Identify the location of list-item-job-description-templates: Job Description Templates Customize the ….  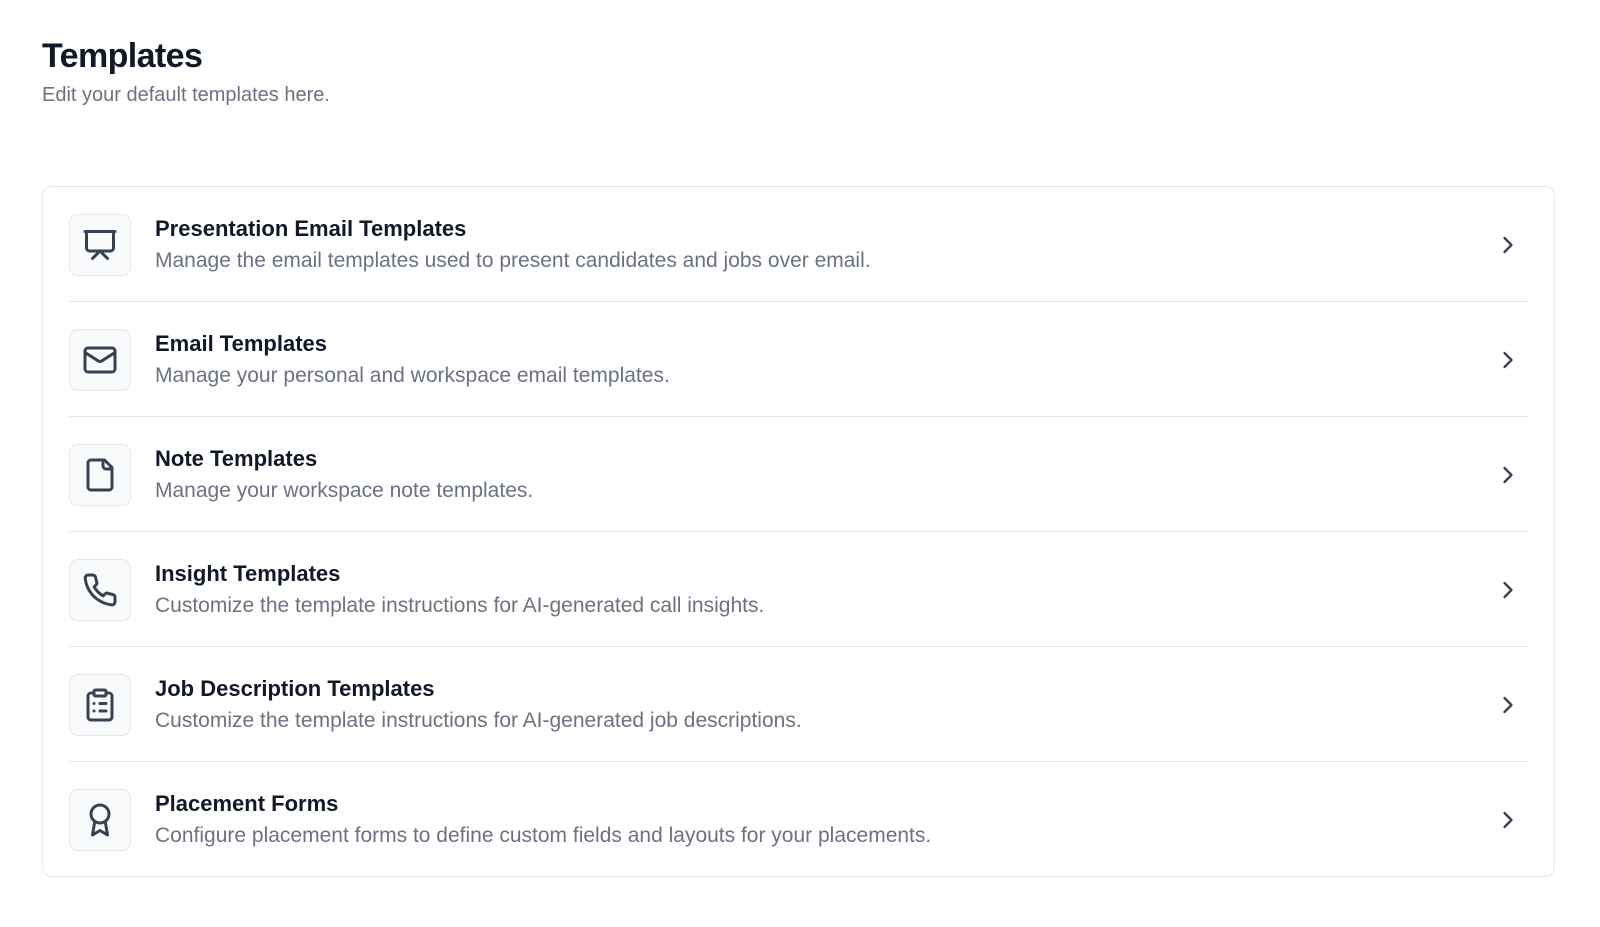
(798, 704).